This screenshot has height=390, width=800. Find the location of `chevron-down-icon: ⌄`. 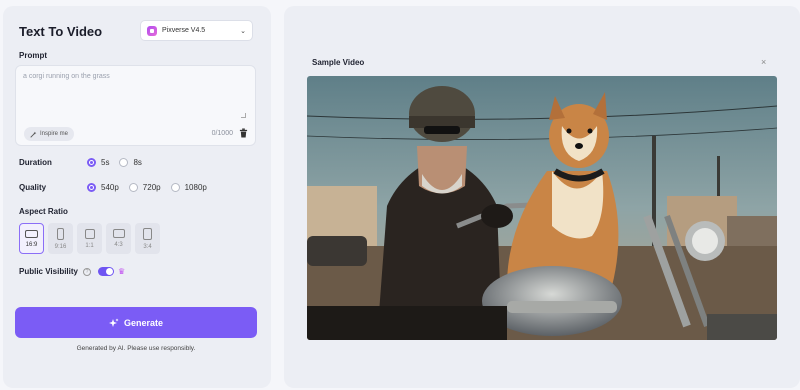

chevron-down-icon: ⌄ is located at coordinates (243, 31).